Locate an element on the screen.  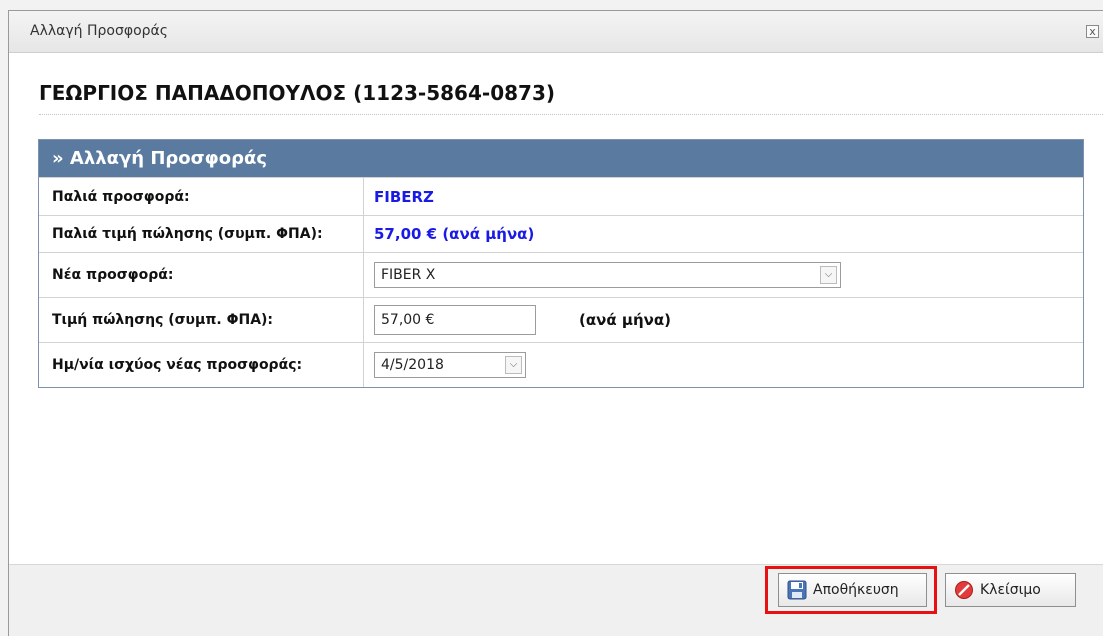
effective-date-value: 4/5/2018 is located at coordinates (412, 365).